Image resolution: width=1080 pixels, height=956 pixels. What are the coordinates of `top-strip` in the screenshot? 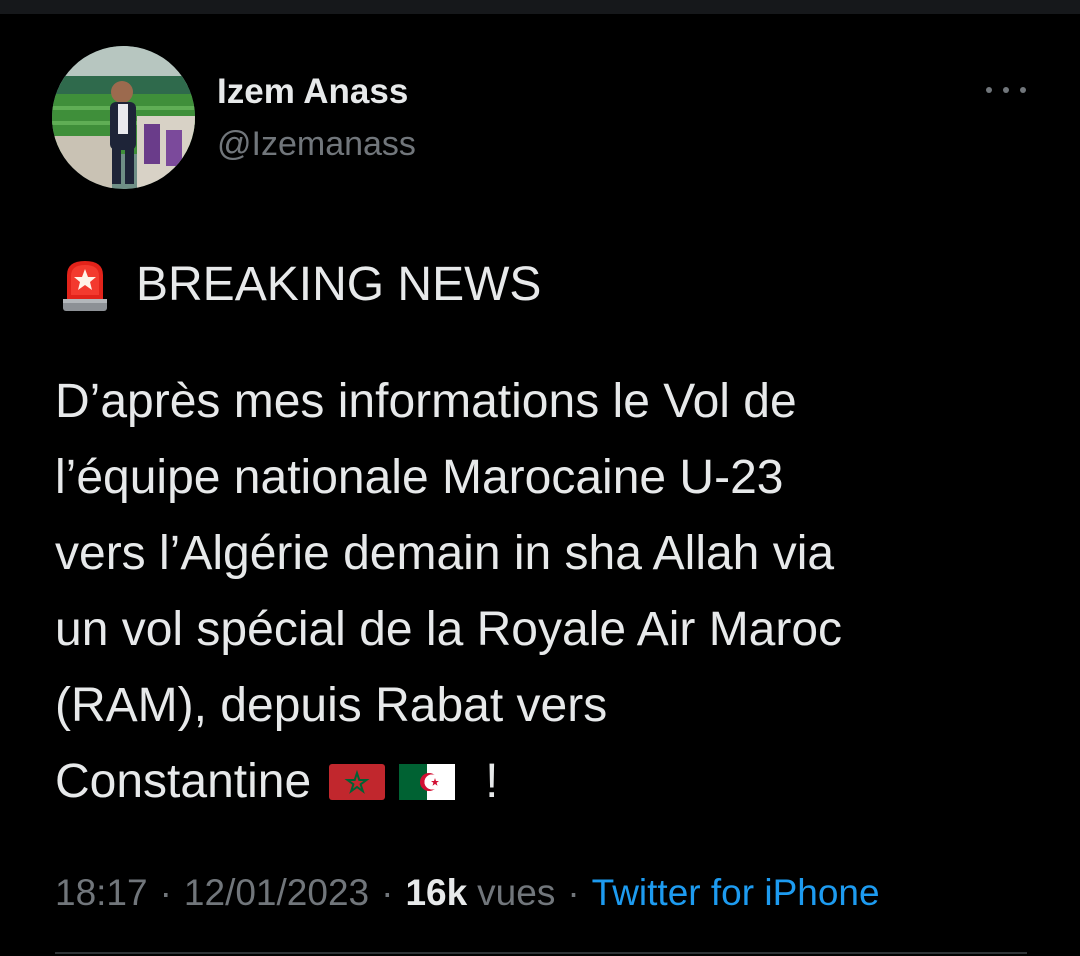 It's located at (540, 7).